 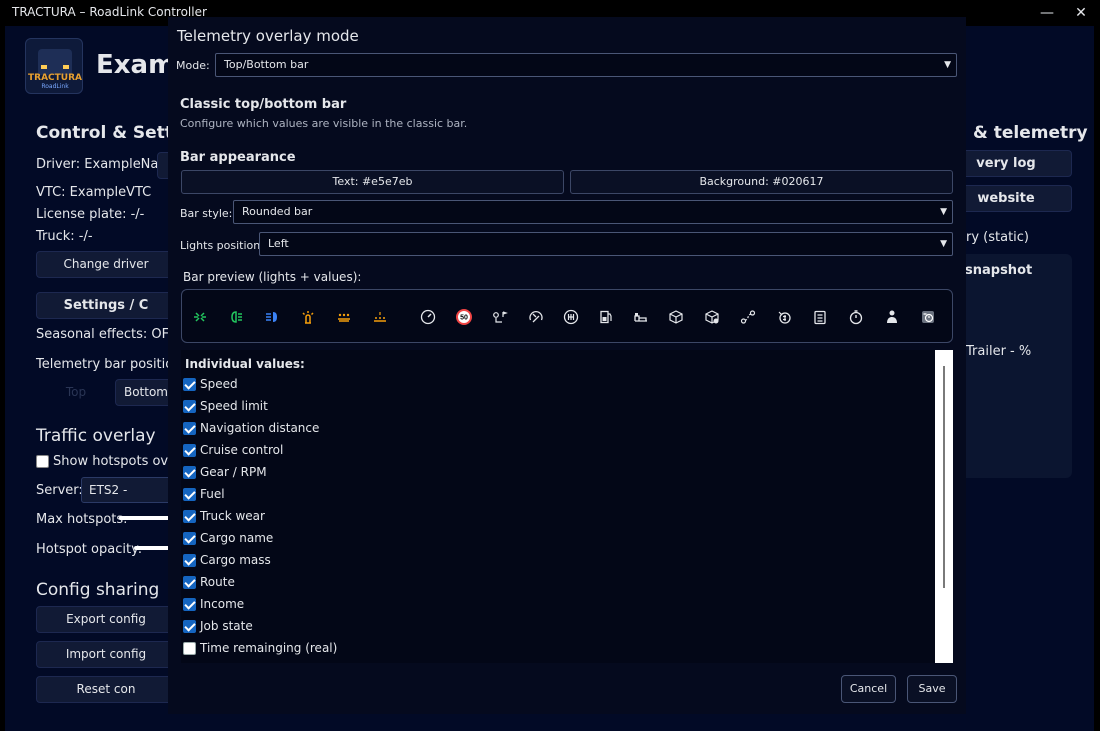 What do you see at coordinates (999, 270) in the screenshot?
I see `snapshot-title: snapshot` at bounding box center [999, 270].